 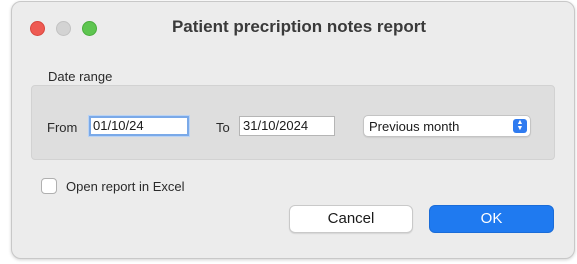 I want to click on to-label: To, so click(x=223, y=127).